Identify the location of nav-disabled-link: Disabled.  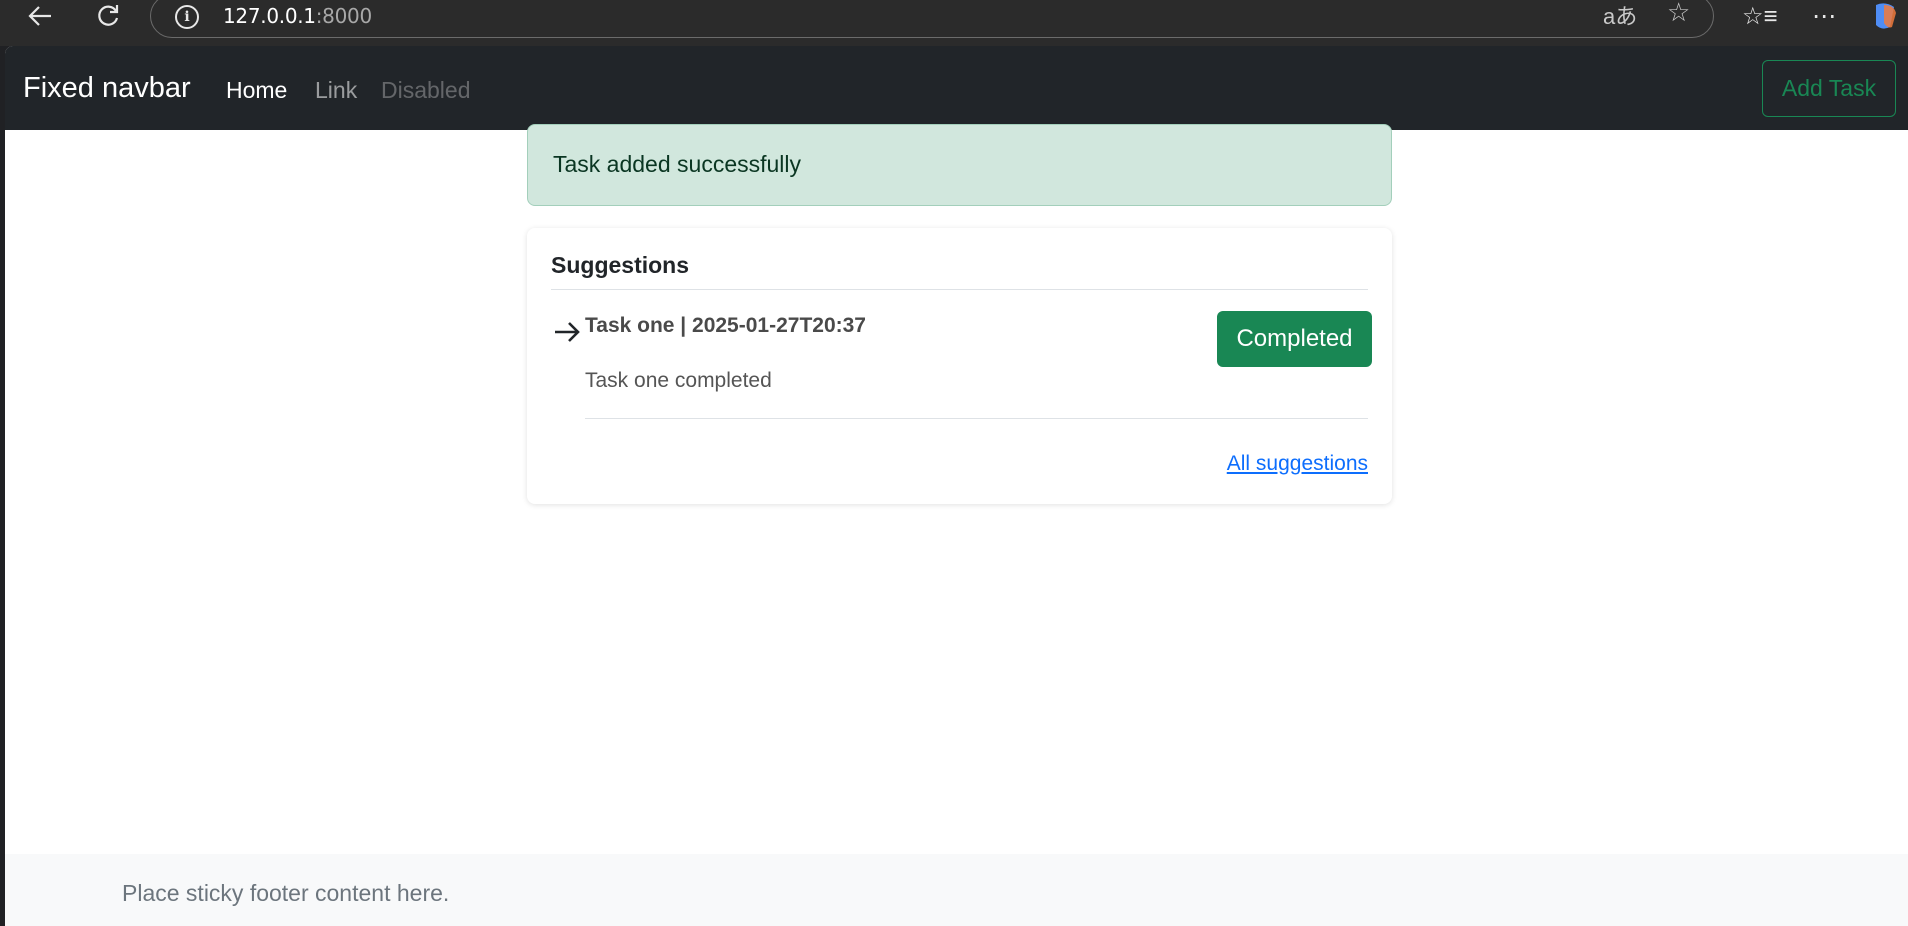
(426, 90).